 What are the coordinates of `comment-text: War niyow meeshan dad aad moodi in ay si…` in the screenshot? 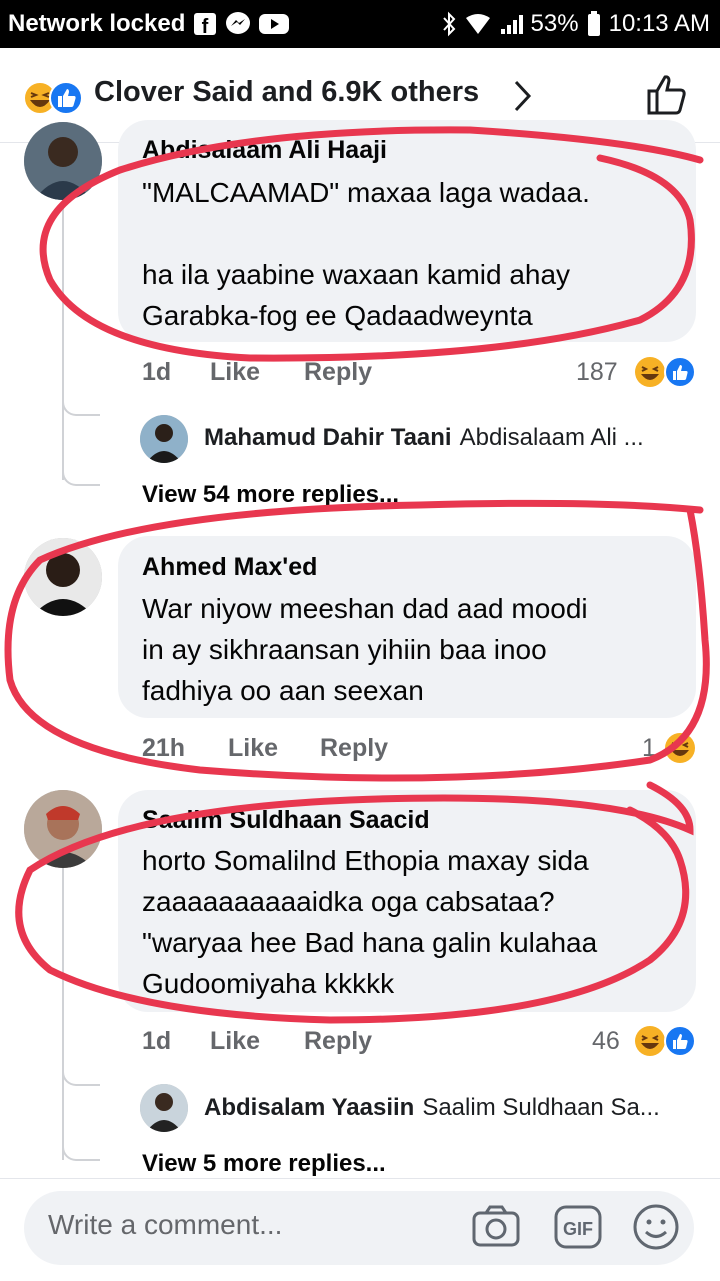 It's located at (365, 649).